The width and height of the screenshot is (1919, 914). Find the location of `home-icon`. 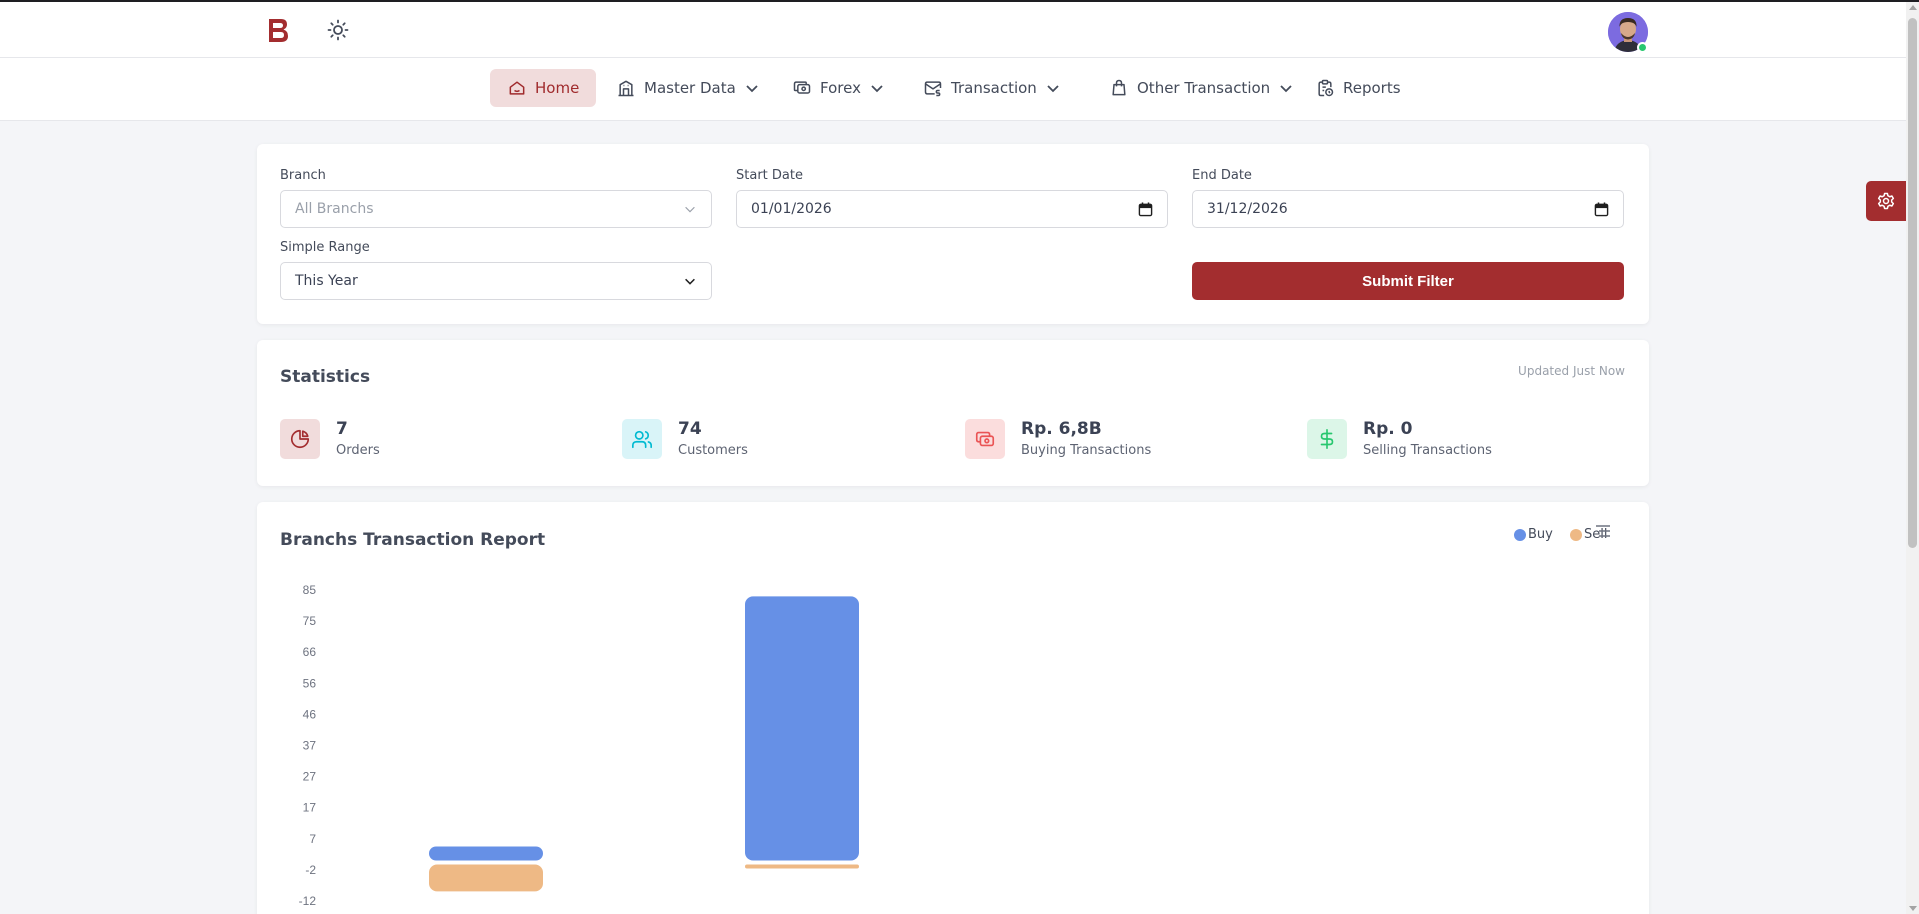

home-icon is located at coordinates (517, 88).